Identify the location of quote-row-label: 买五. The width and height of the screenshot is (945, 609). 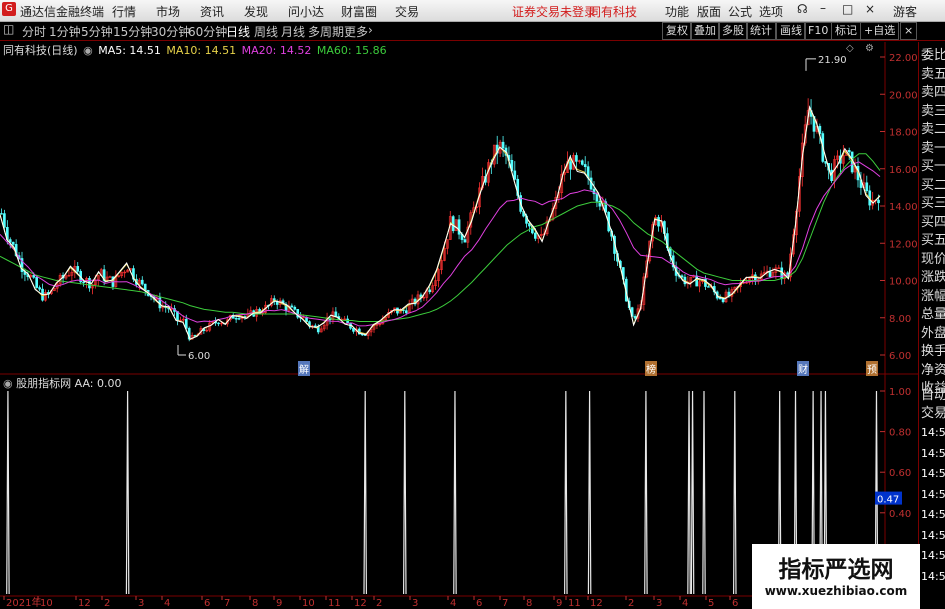
(933, 240).